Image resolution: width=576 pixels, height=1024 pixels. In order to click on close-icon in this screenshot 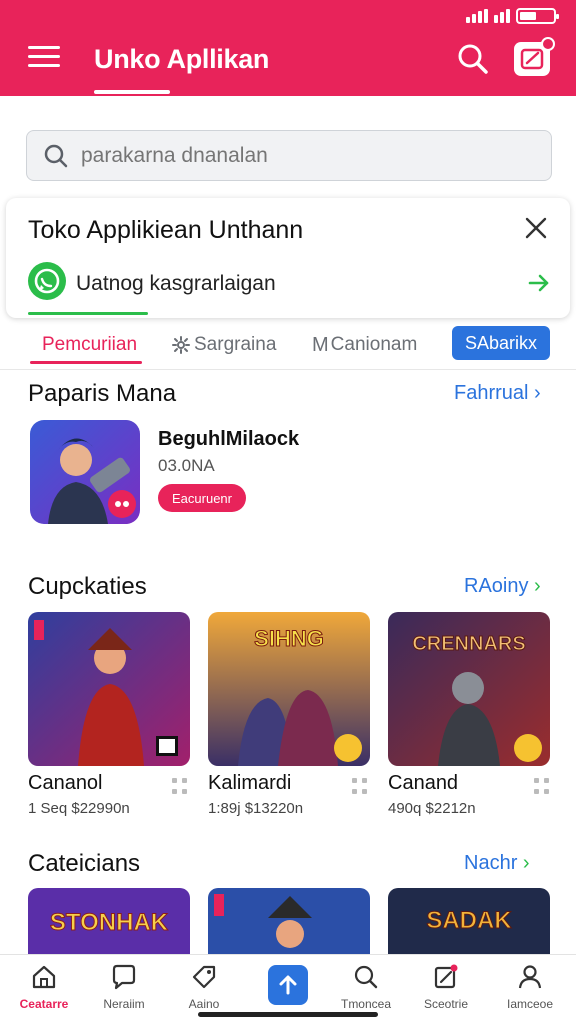, I will do `click(536, 228)`.